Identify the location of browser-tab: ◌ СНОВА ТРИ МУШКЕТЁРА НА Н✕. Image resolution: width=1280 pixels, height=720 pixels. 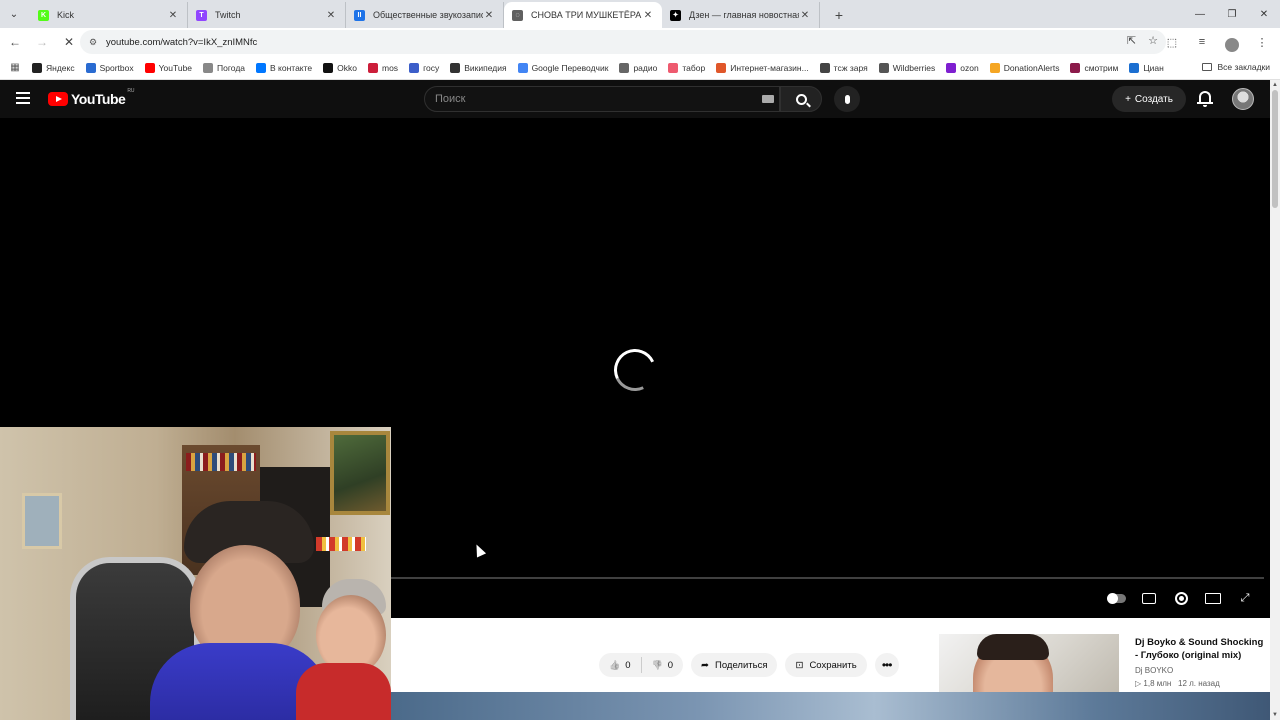
(583, 15).